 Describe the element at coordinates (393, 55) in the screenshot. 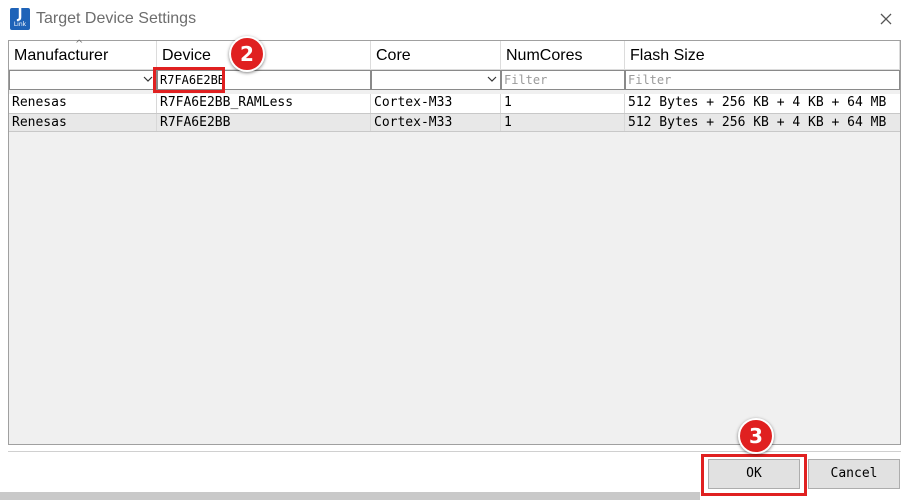

I see `column-header-label: Core` at that location.